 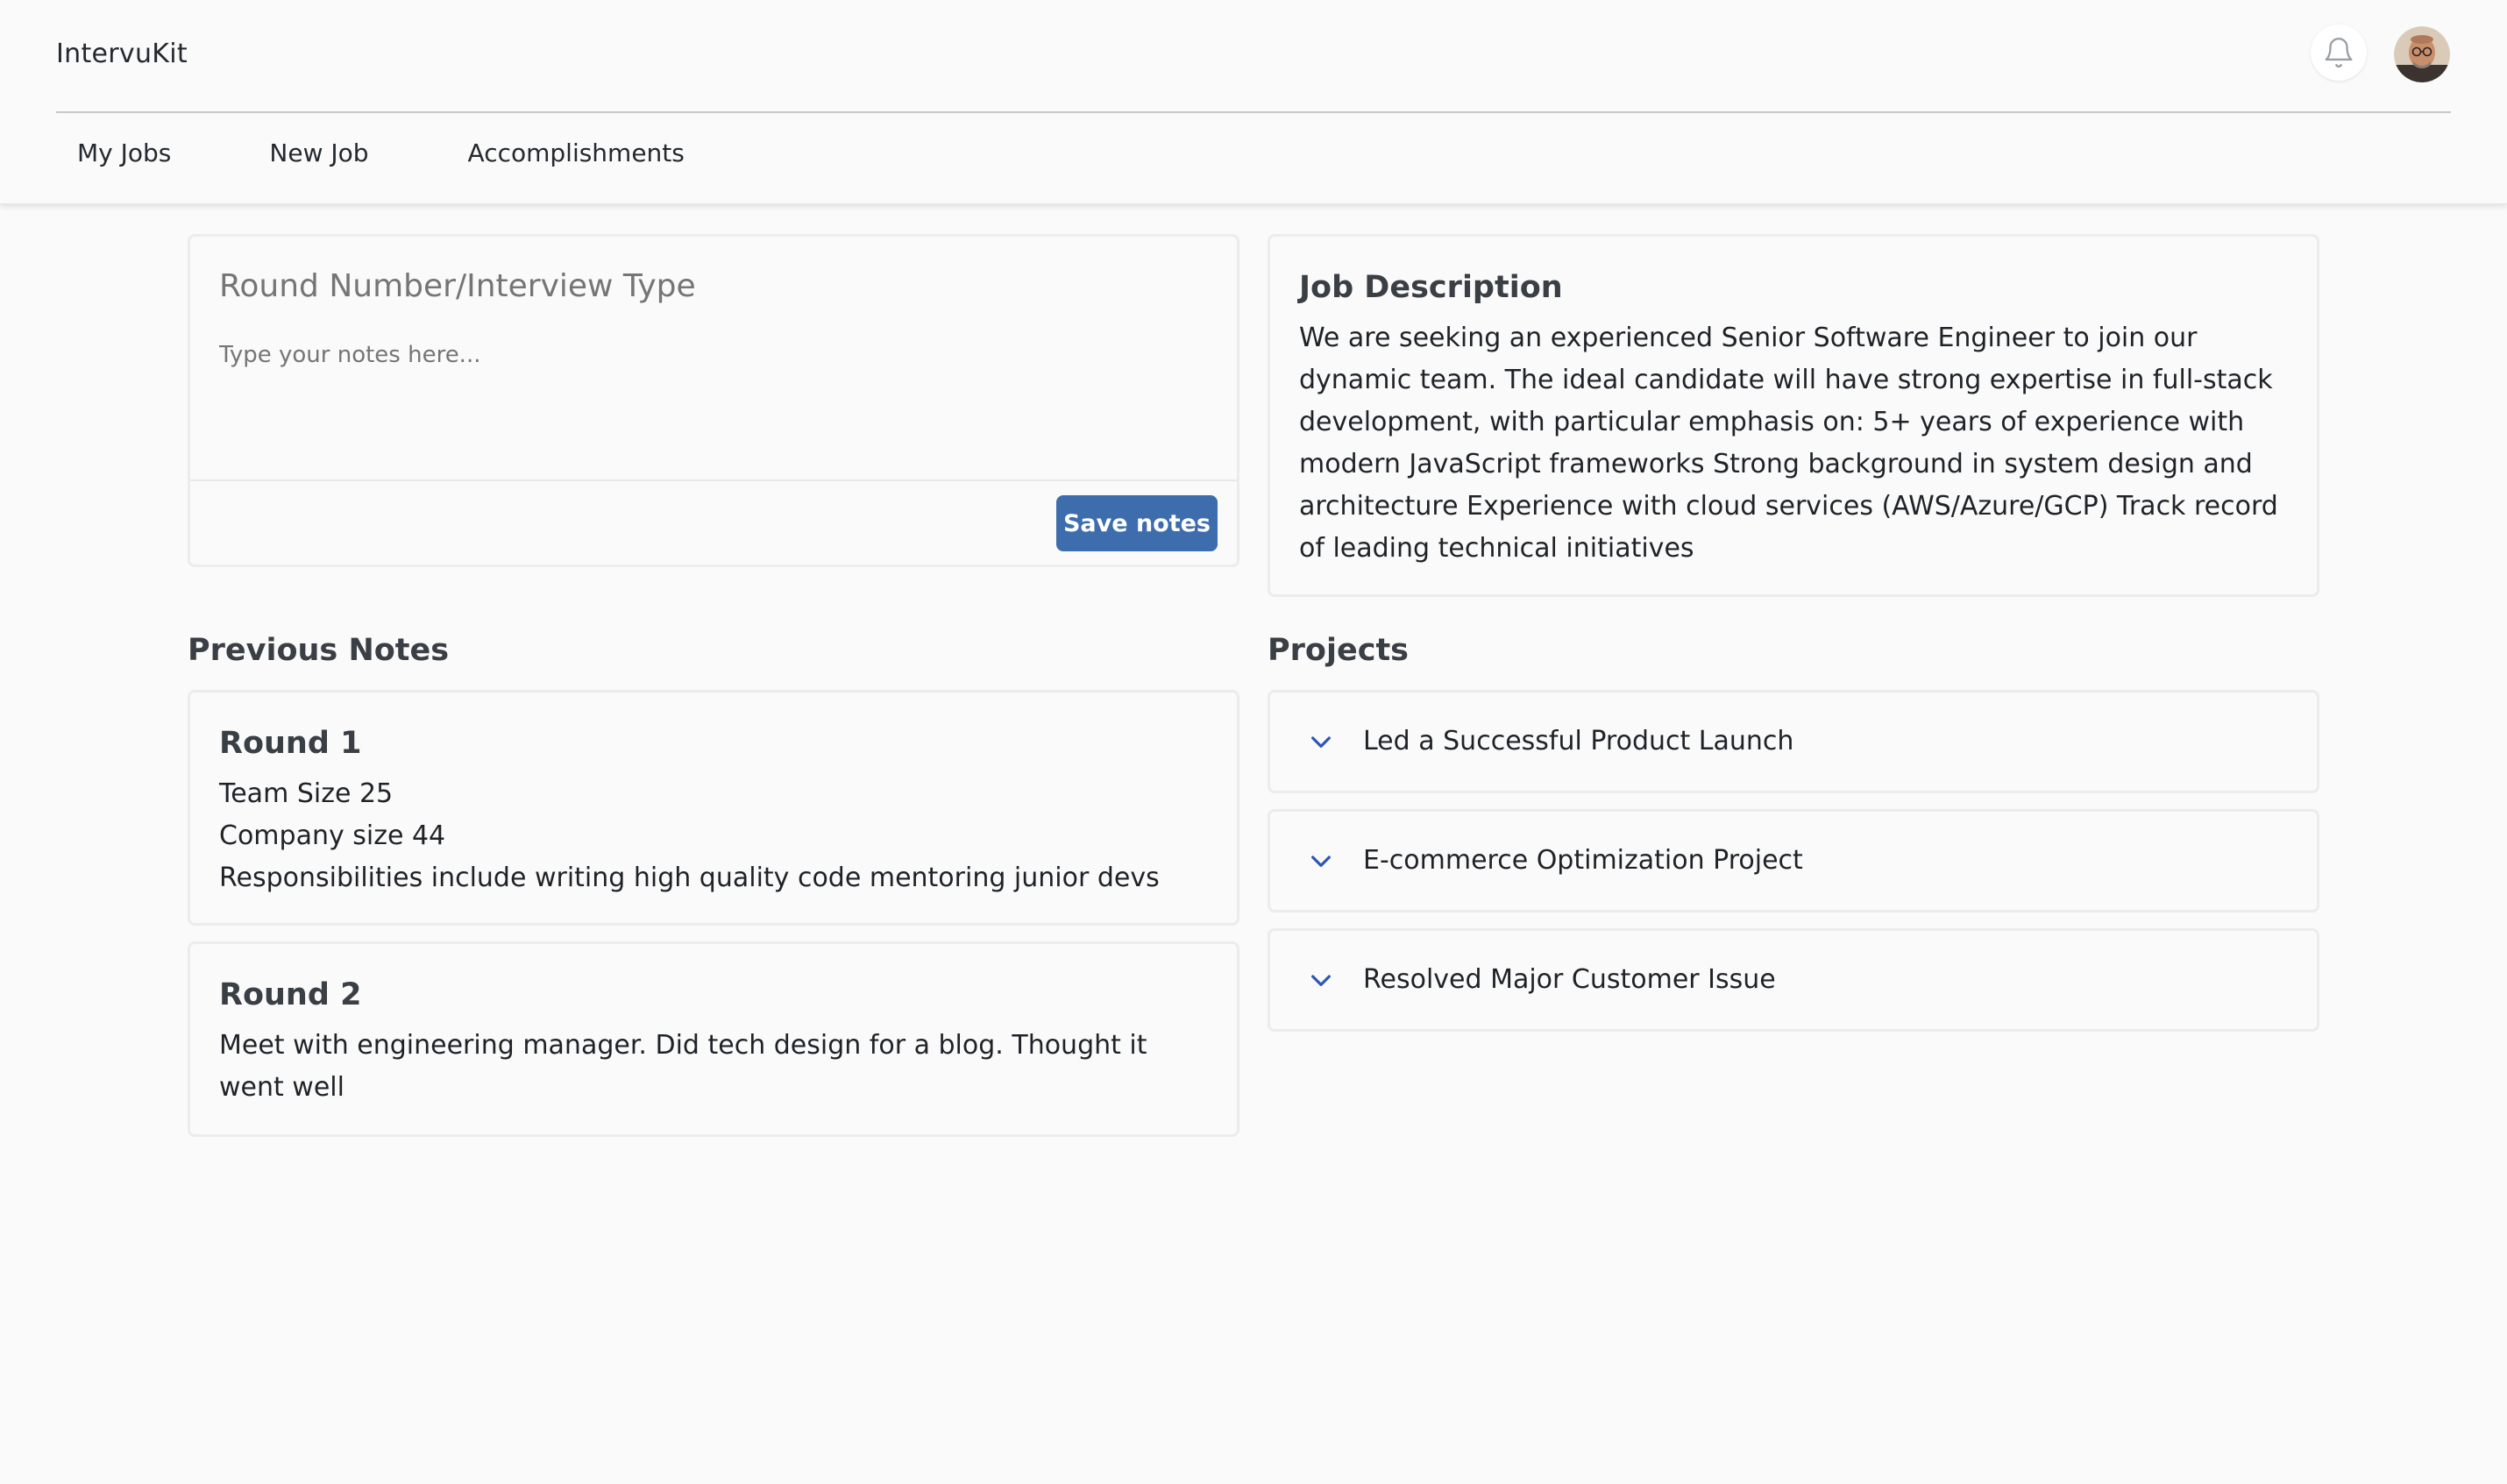 I want to click on project-item-customer-issue: Resolved Major Customer Issue, so click(x=1794, y=980).